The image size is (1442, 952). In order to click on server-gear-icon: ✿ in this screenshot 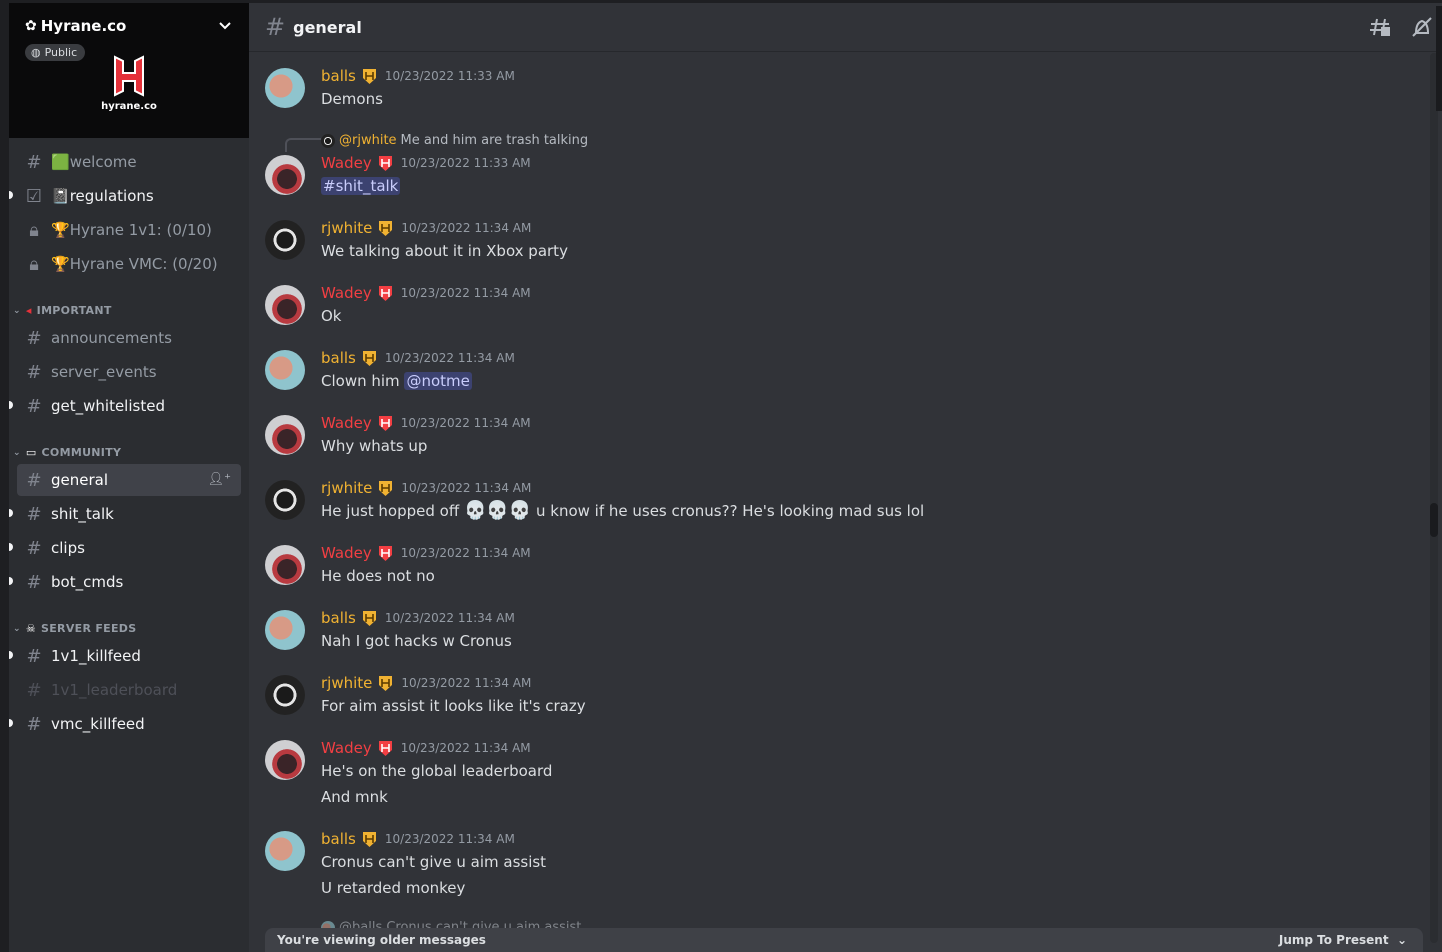, I will do `click(31, 26)`.